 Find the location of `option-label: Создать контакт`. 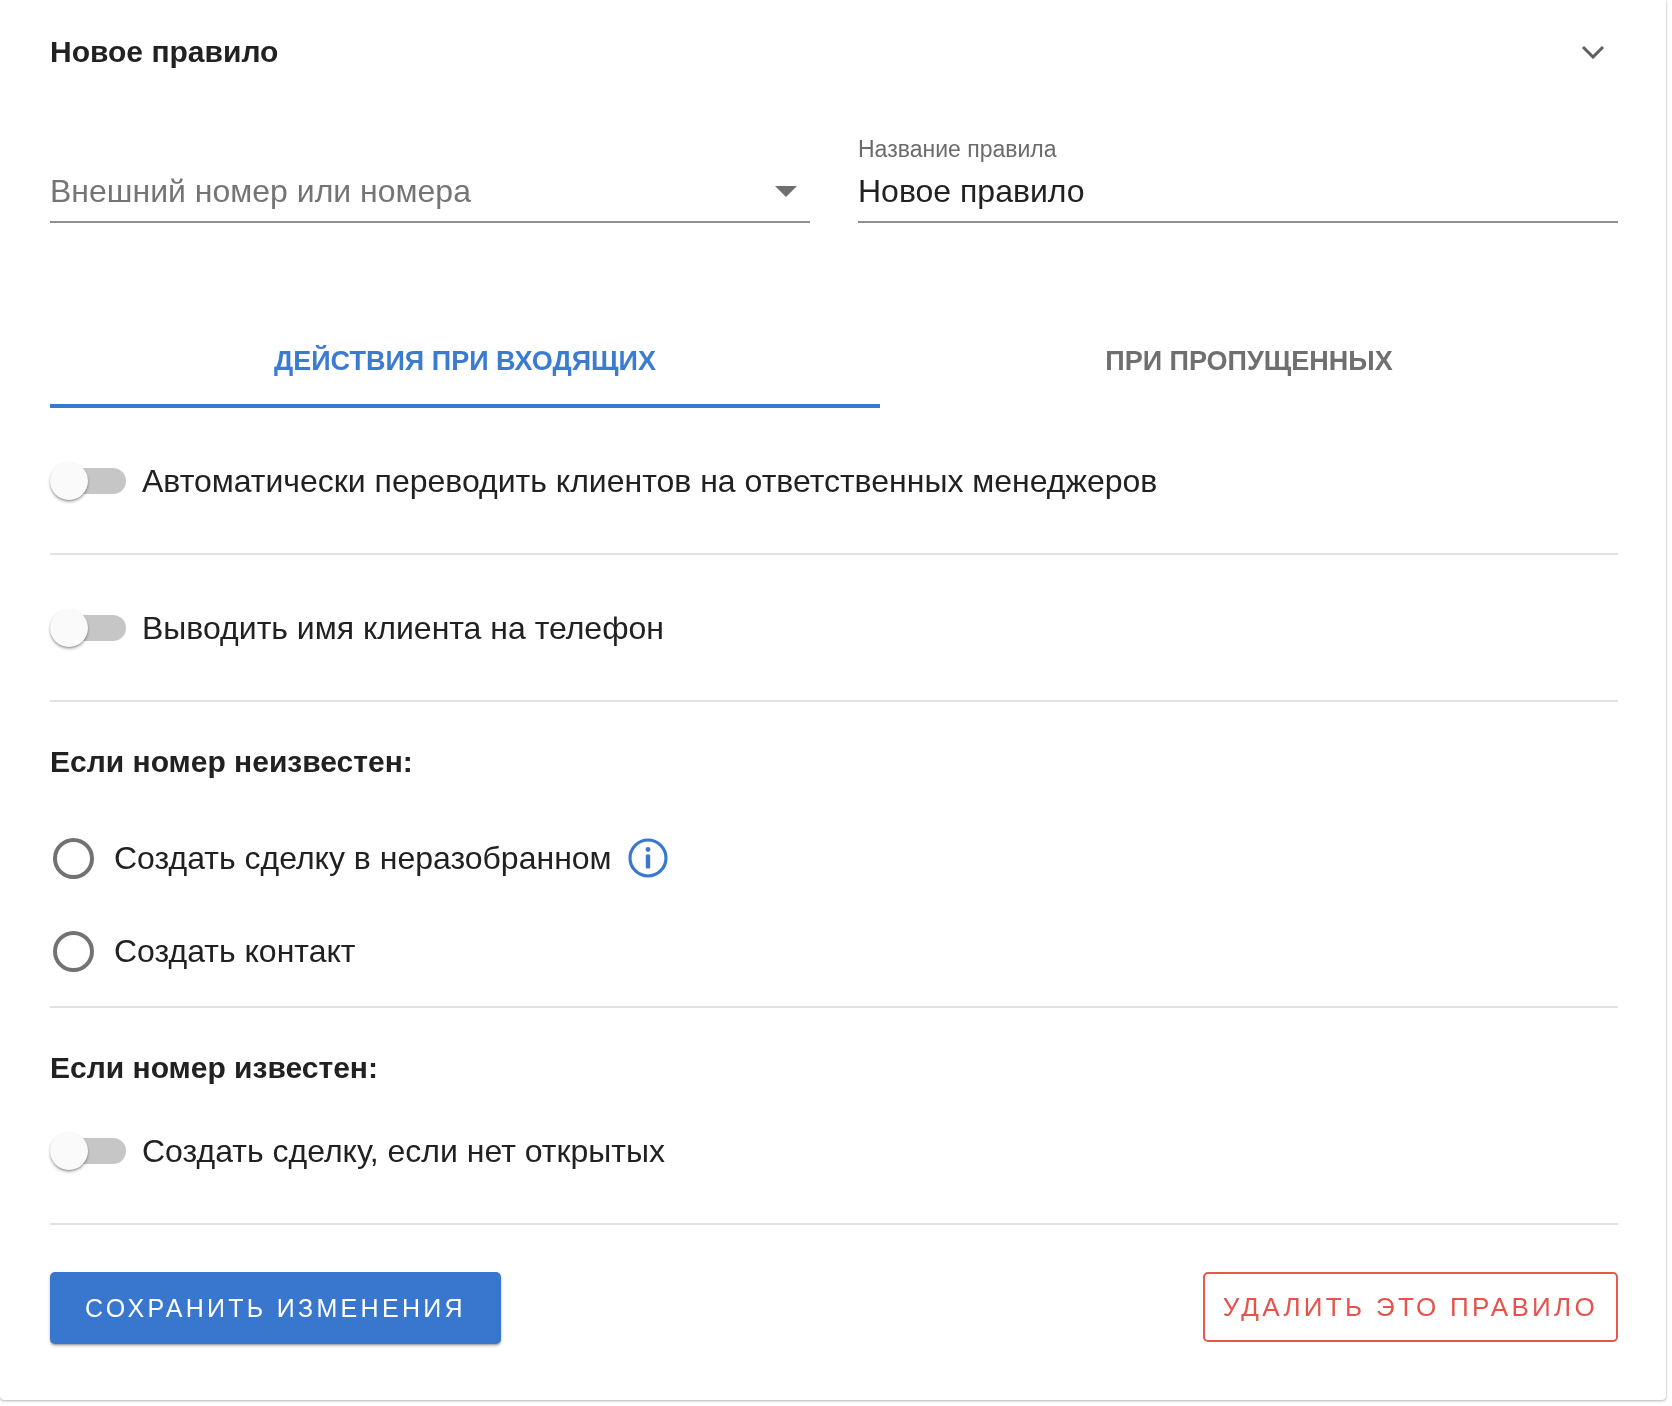

option-label: Создать контакт is located at coordinates (235, 951).